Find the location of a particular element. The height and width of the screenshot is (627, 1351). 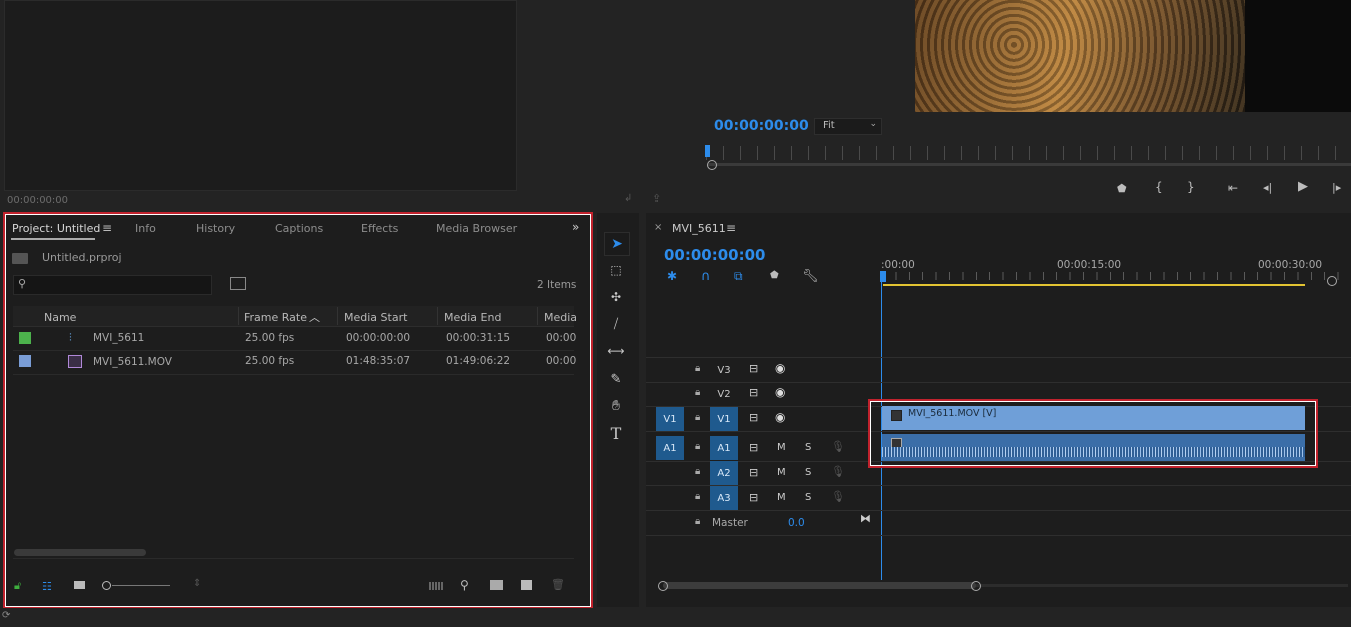

hand-tool-icon: ✋︎ is located at coordinates (616, 406).